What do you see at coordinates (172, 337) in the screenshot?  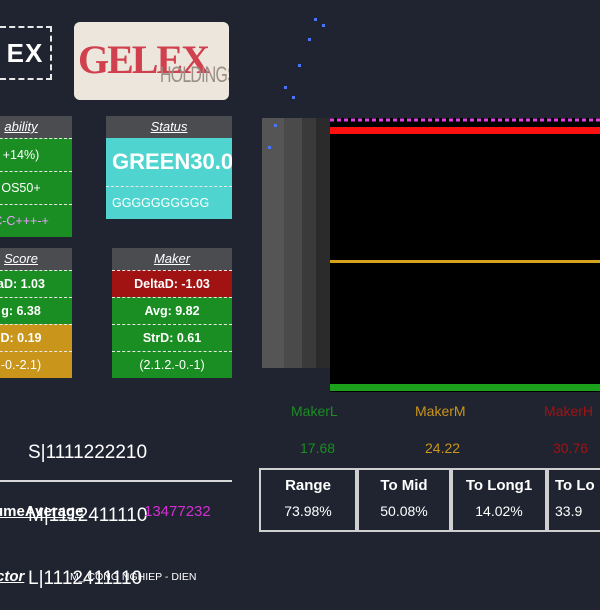 I see `maker-row: StrD: 0.61` at bounding box center [172, 337].